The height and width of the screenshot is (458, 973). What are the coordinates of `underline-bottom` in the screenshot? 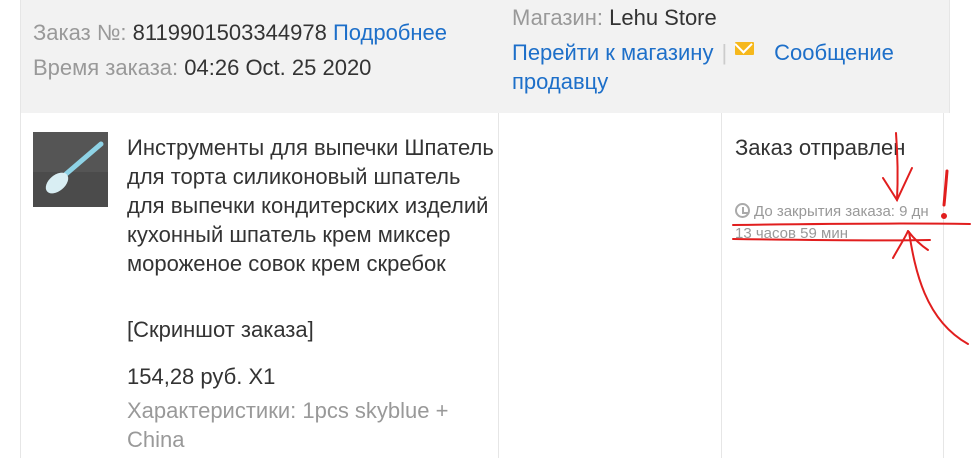 It's located at (831, 240).